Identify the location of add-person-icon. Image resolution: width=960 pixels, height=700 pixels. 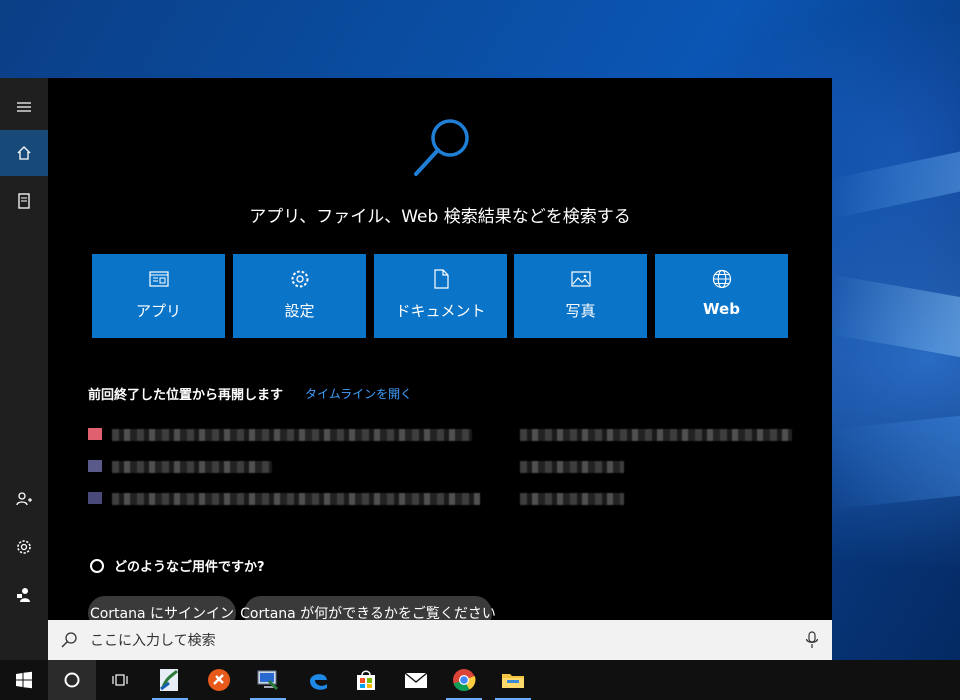
(24, 499).